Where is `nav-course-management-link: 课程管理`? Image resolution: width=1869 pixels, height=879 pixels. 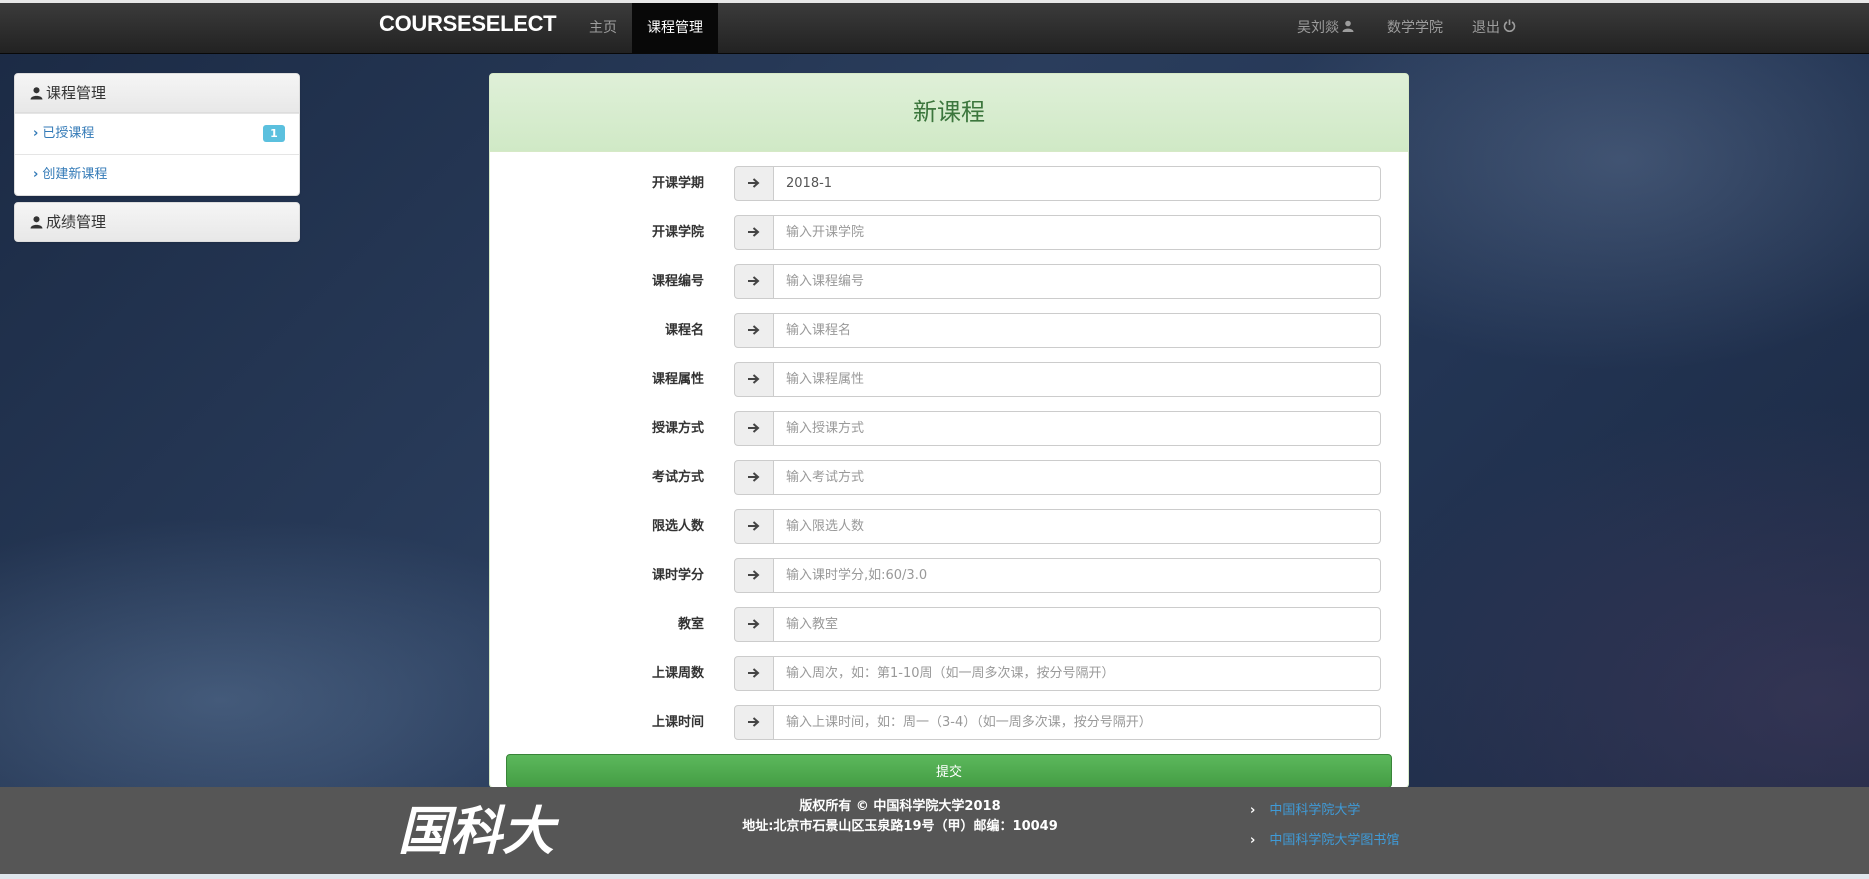 nav-course-management-link: 课程管理 is located at coordinates (675, 28).